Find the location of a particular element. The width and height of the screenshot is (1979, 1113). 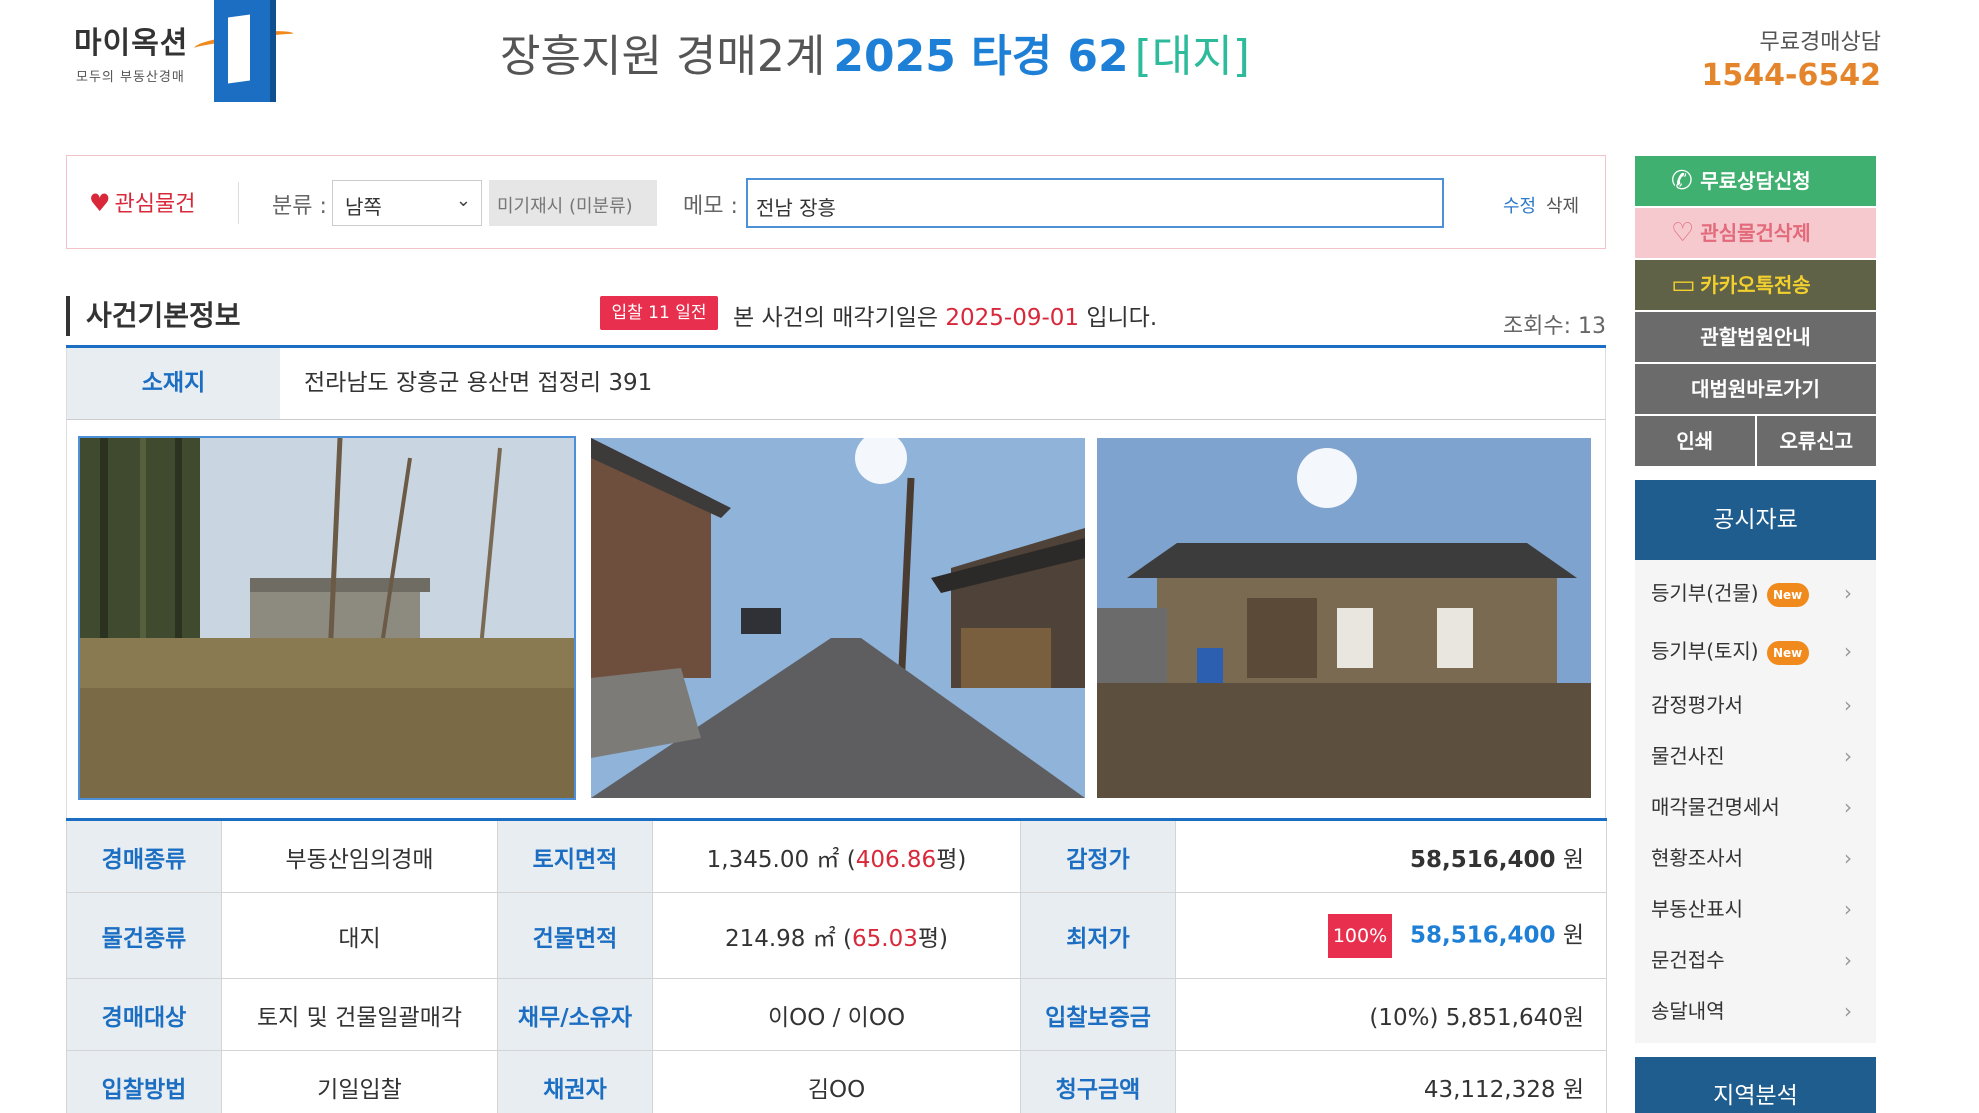

table-row: 입찰방법 기일입찰 채권자 김OO 청구금액 43,112,328 원 is located at coordinates (836, 1081).